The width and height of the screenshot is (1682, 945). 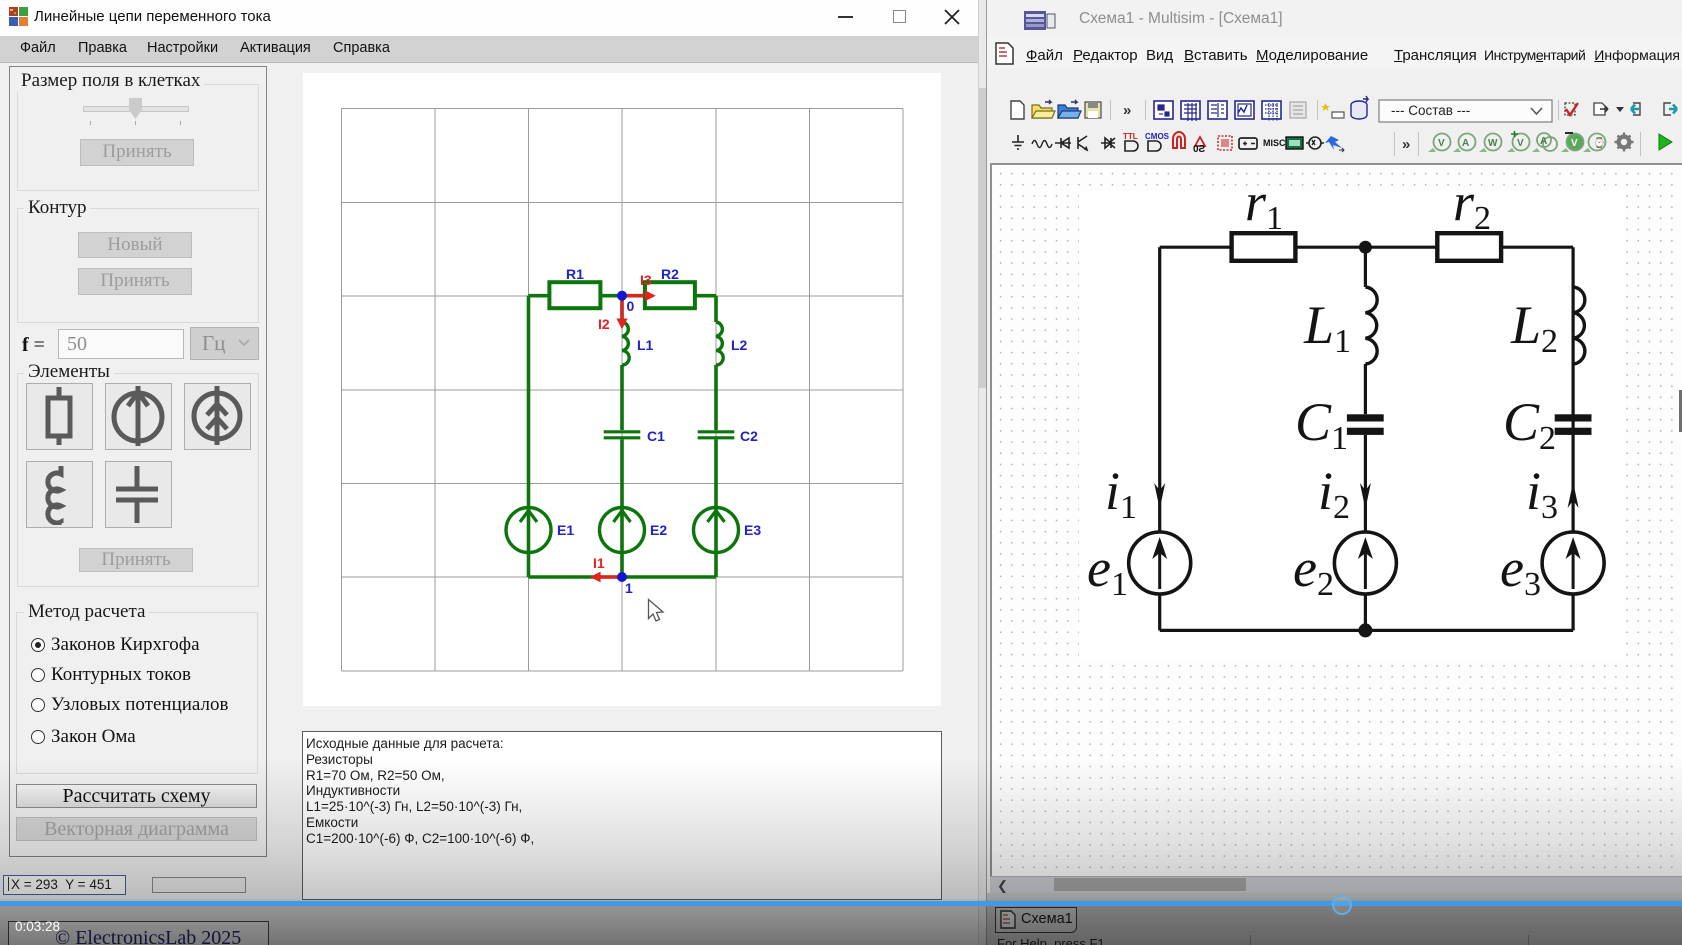 What do you see at coordinates (1313, 570) in the screenshot?
I see `svg-text: e2` at bounding box center [1313, 570].